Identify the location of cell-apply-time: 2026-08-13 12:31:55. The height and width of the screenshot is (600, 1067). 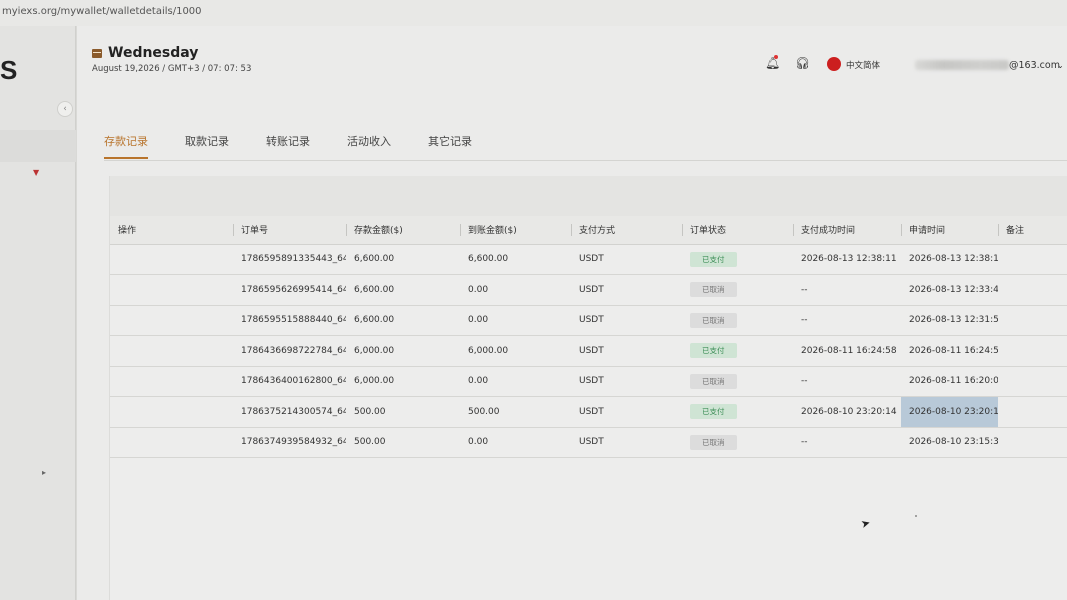
(949, 320).